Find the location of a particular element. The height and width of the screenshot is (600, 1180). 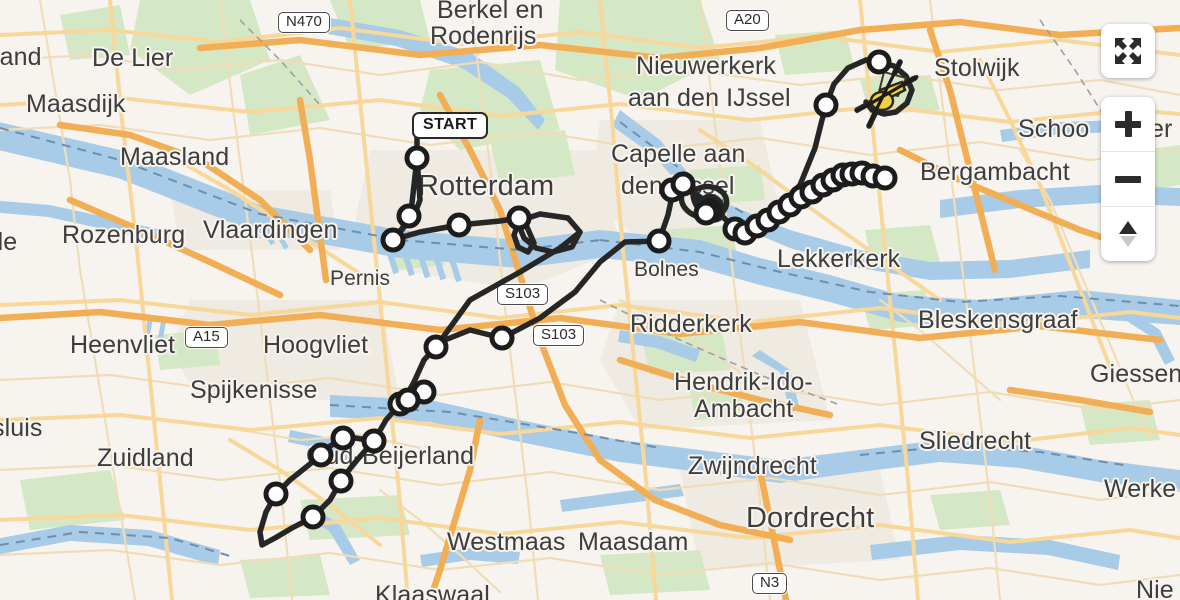

compass-north-arrow-icon is located at coordinates (1128, 234).